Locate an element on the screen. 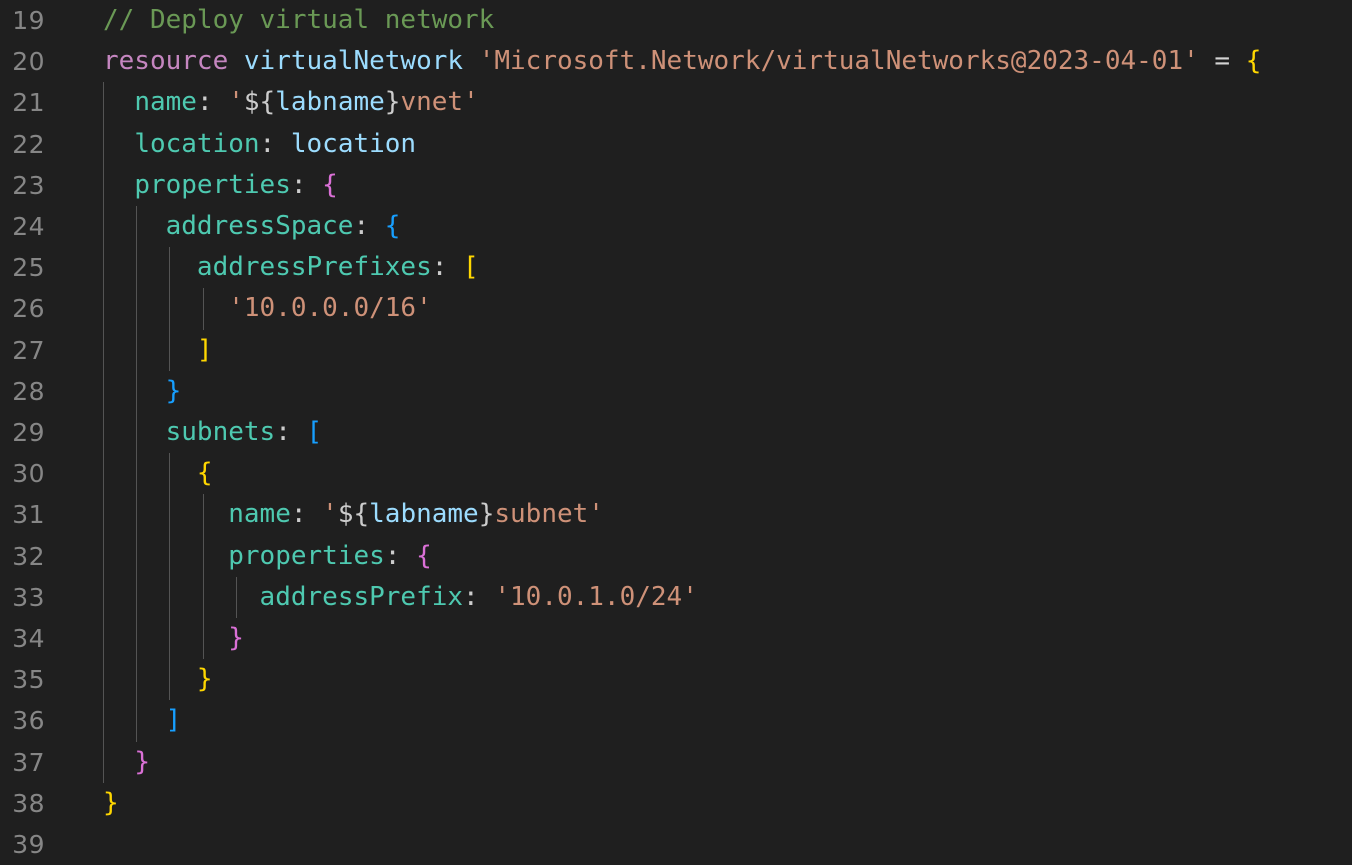 The height and width of the screenshot is (865, 1352). line-number: 34 is located at coordinates (28, 638).